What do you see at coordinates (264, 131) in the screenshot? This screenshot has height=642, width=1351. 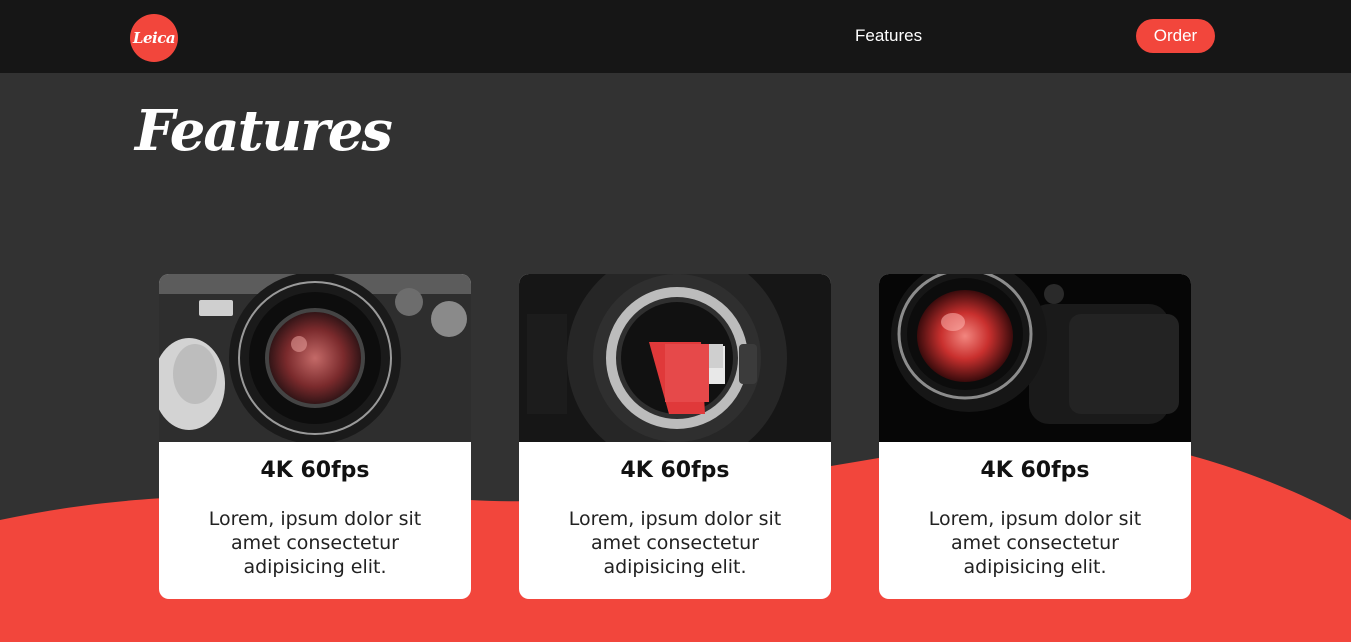 I see `page-title: Features` at bounding box center [264, 131].